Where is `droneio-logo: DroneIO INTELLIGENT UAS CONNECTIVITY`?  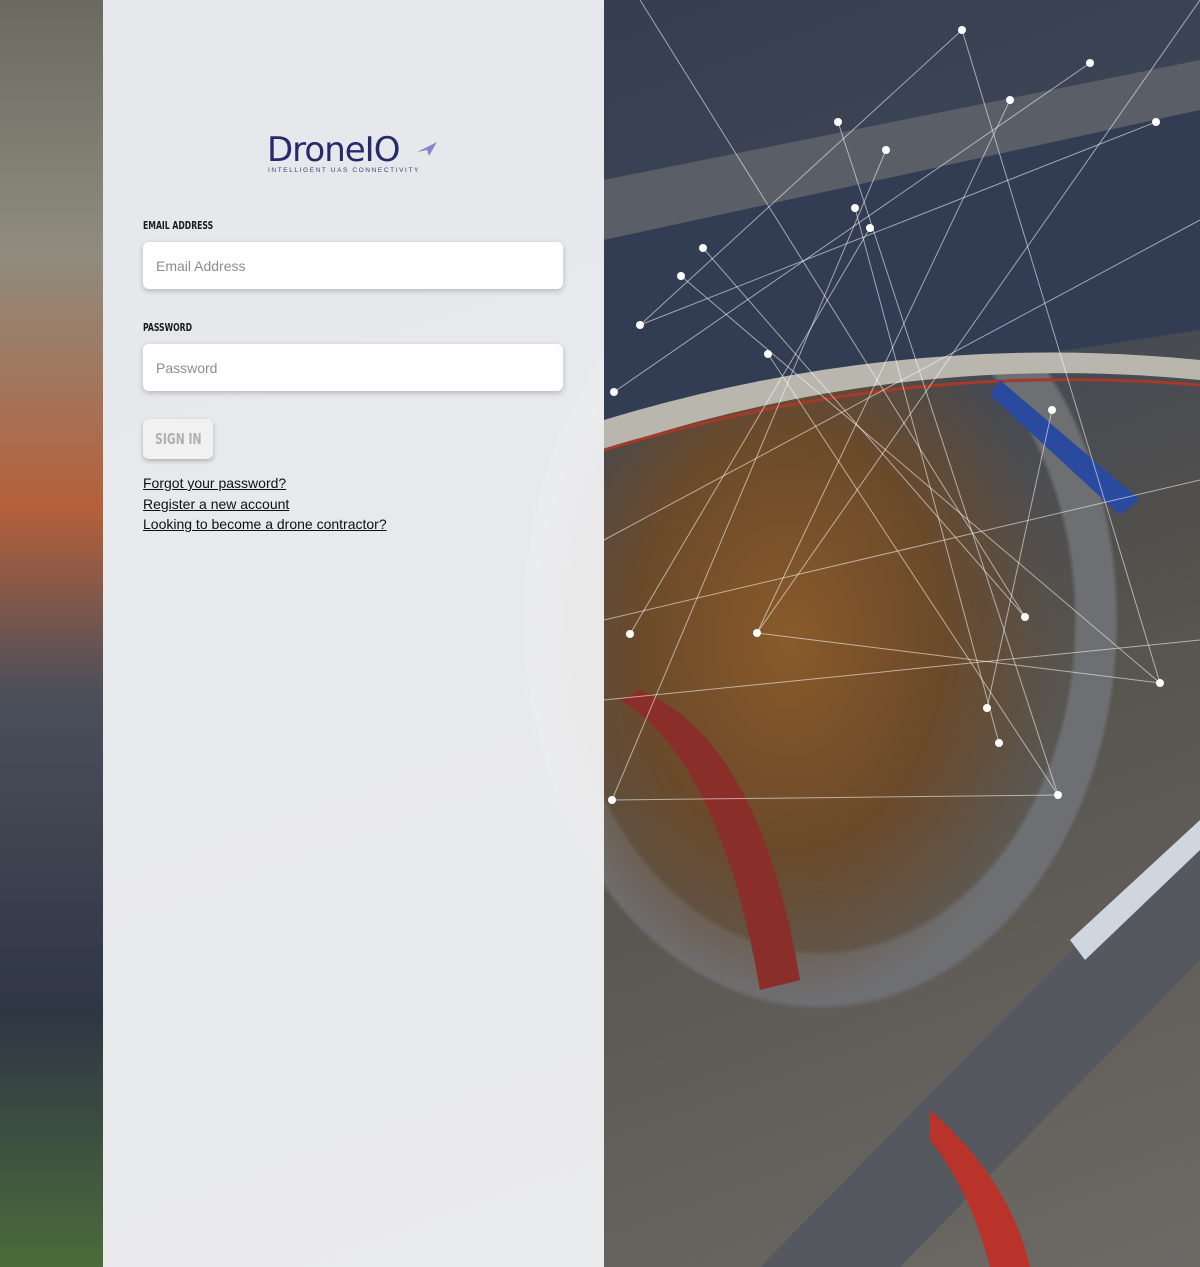 droneio-logo: DroneIO INTELLIGENT UAS CONNECTIVITY is located at coordinates (354, 155).